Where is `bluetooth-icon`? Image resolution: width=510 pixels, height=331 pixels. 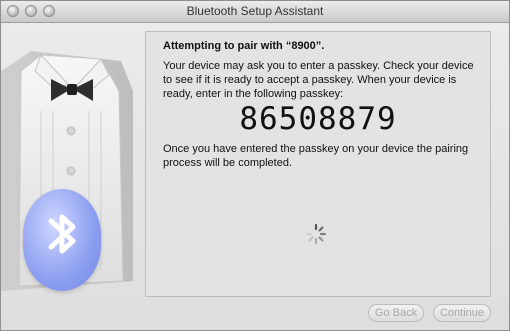 bluetooth-icon is located at coordinates (62, 240).